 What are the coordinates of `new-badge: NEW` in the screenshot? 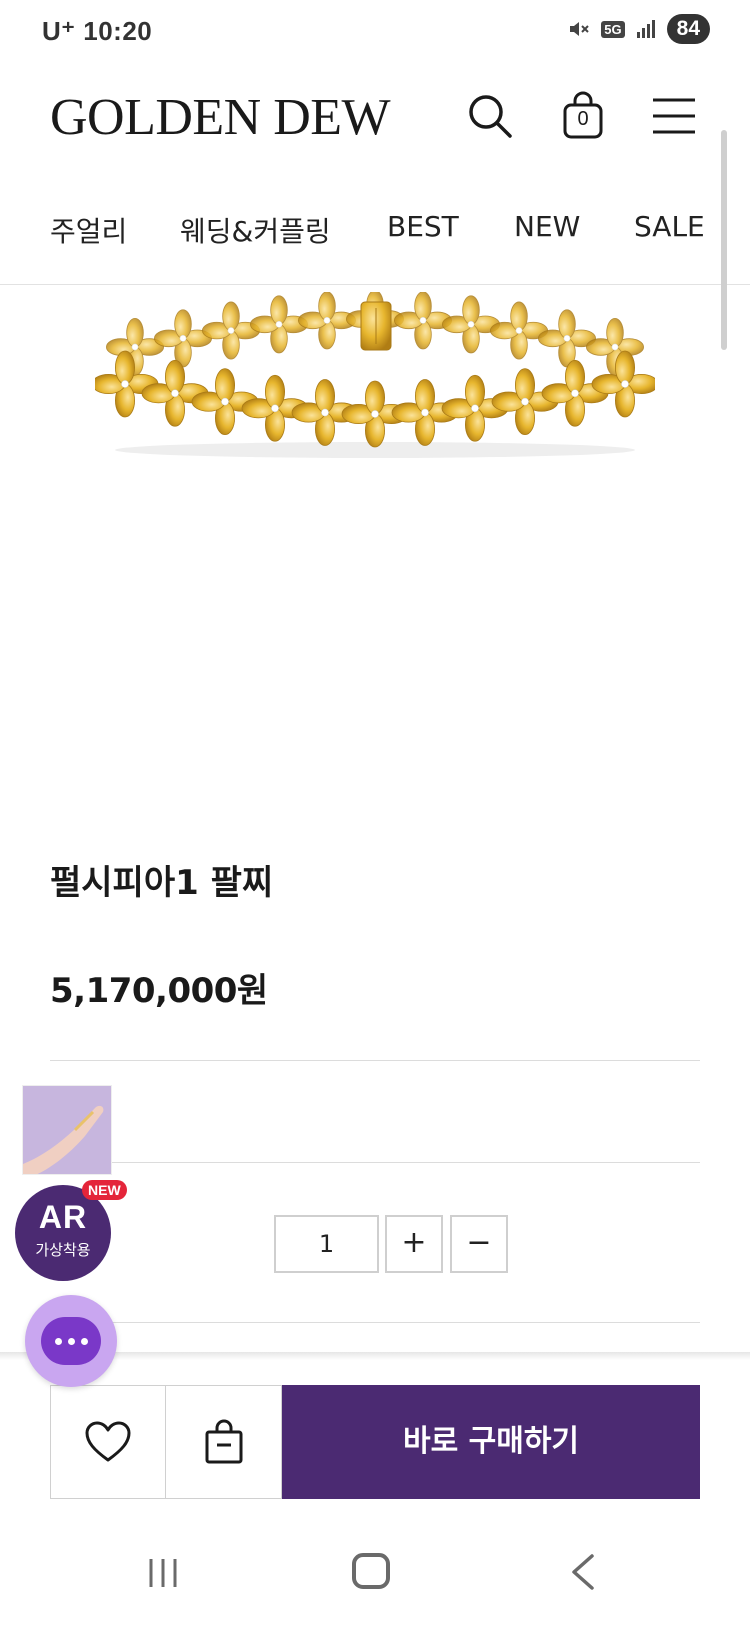 It's located at (104, 1190).